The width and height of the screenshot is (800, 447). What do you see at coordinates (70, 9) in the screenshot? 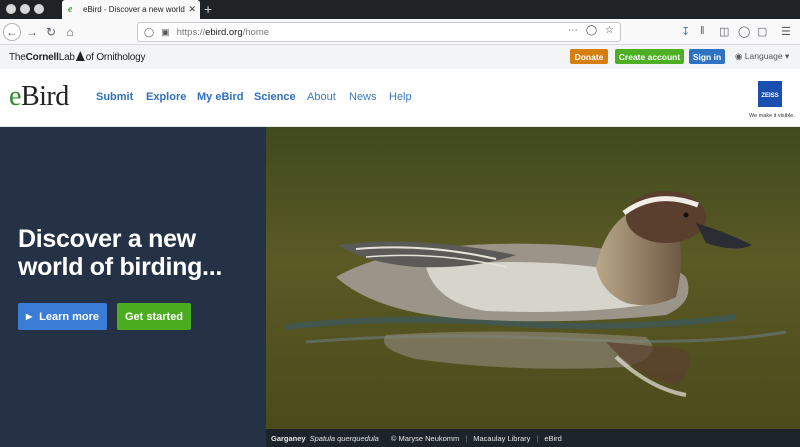
I see `ebird-favicon-icon: e` at bounding box center [70, 9].